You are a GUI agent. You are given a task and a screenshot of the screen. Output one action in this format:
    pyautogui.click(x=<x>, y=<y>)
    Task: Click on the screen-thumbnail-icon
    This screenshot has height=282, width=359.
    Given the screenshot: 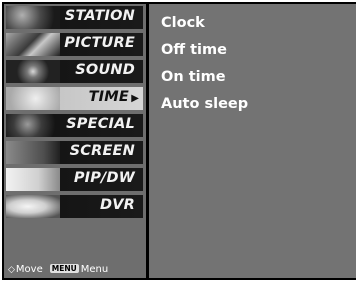 What is the action you would take?
    pyautogui.click(x=33, y=152)
    